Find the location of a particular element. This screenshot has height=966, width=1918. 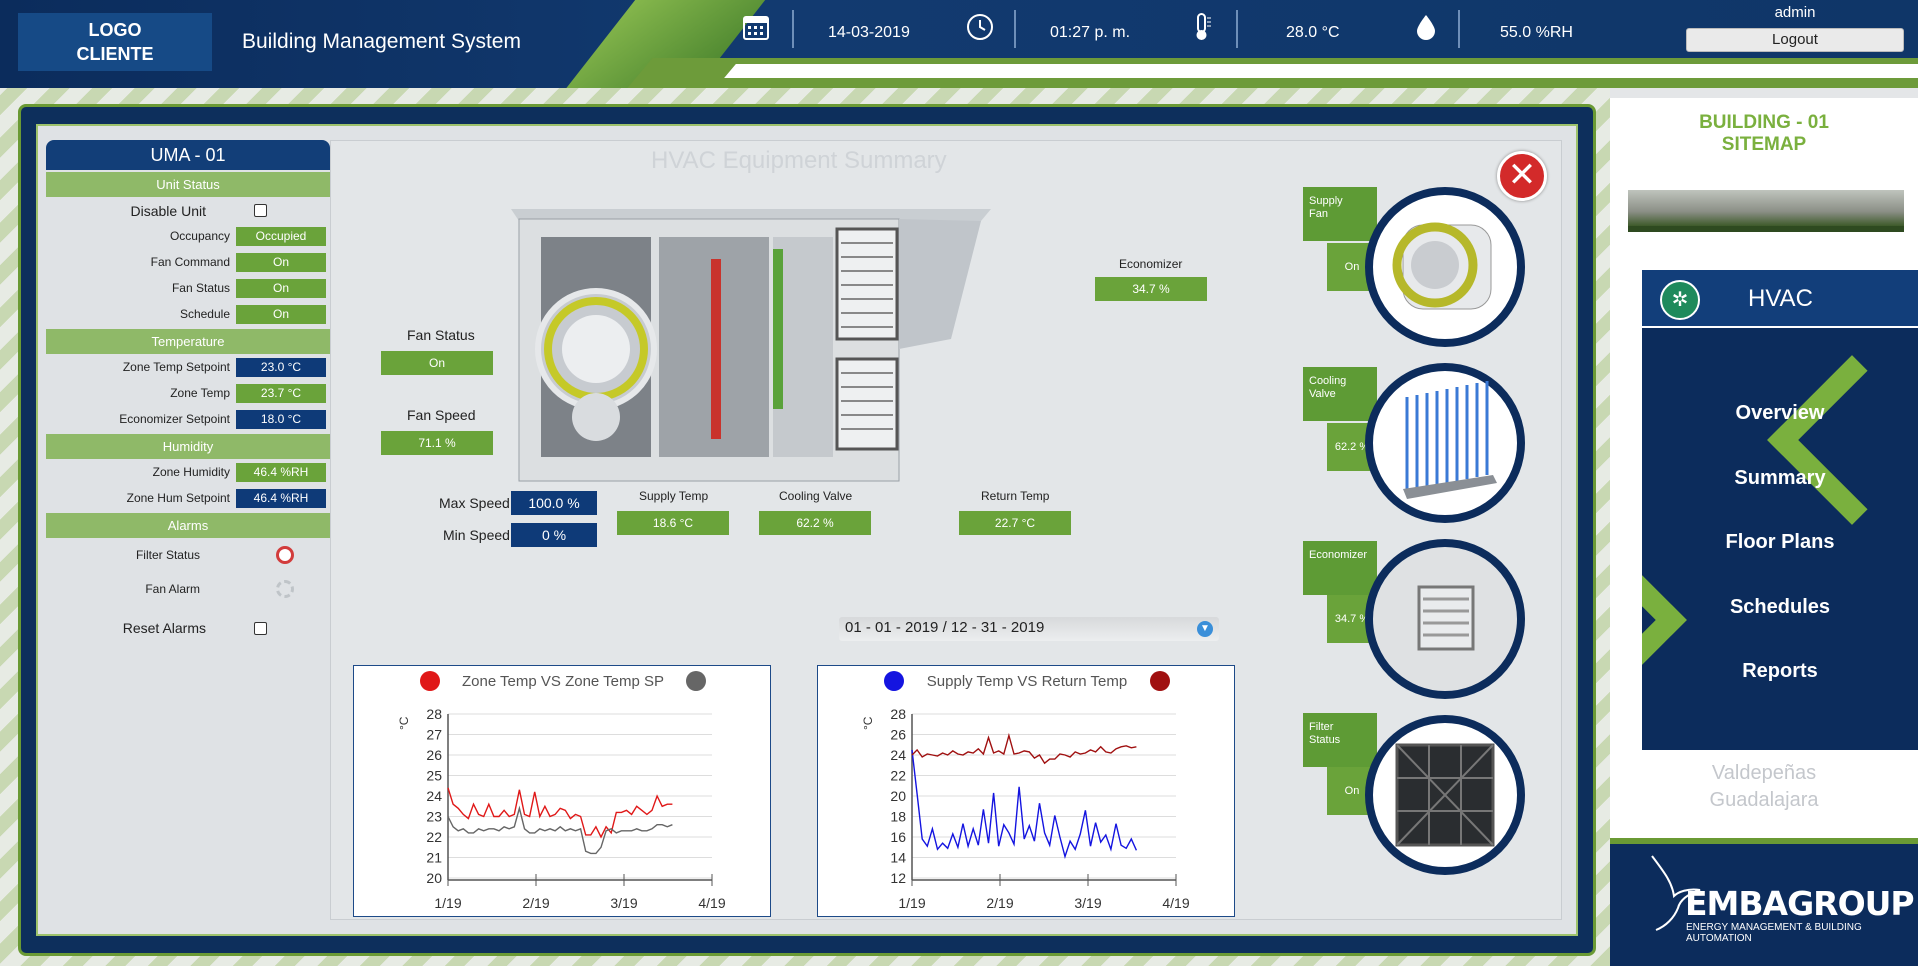

client-logo: LOGO CLIENTE is located at coordinates (115, 42).